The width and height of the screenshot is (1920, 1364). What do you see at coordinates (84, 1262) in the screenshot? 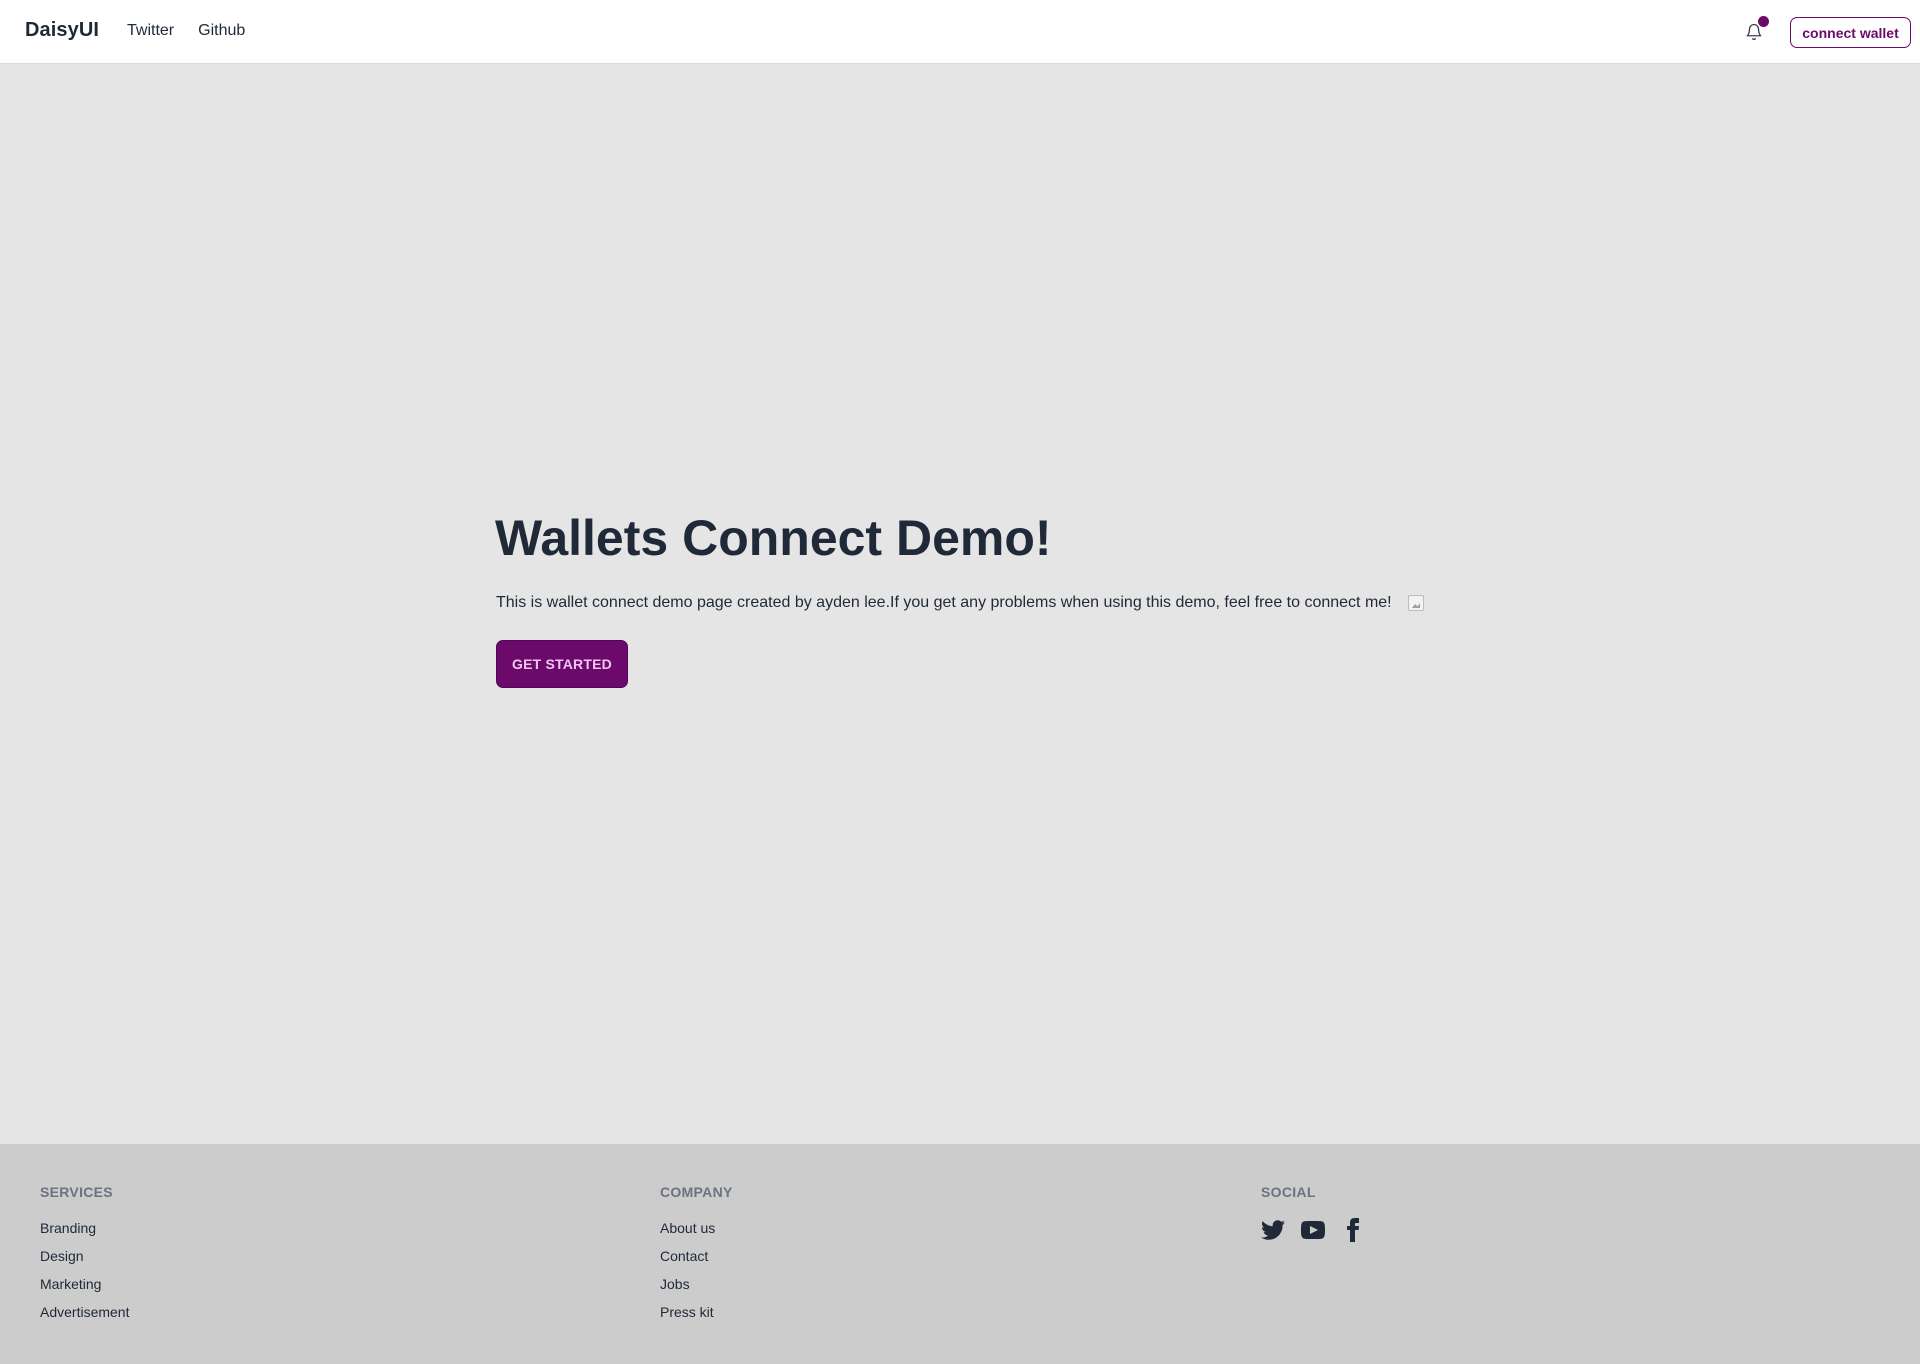
I see `footer-link-design: Design` at bounding box center [84, 1262].